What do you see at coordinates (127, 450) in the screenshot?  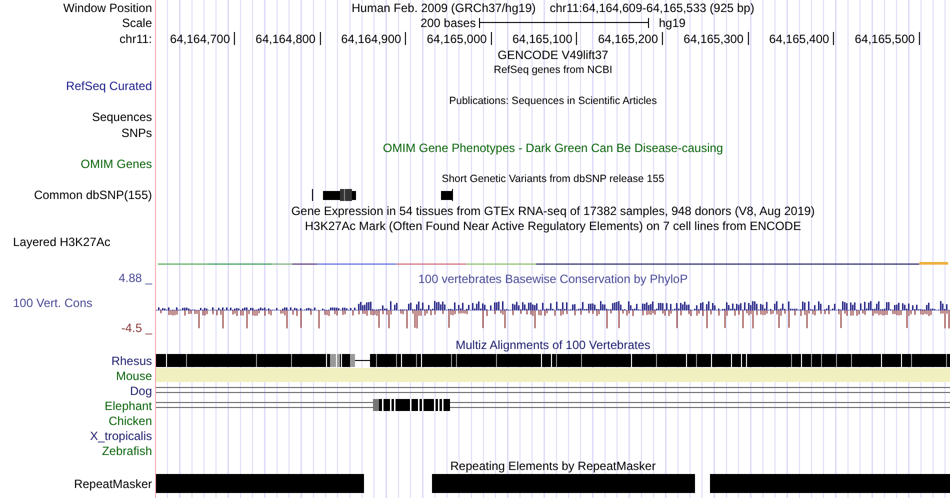 I see `species-label: Zebrafish` at bounding box center [127, 450].